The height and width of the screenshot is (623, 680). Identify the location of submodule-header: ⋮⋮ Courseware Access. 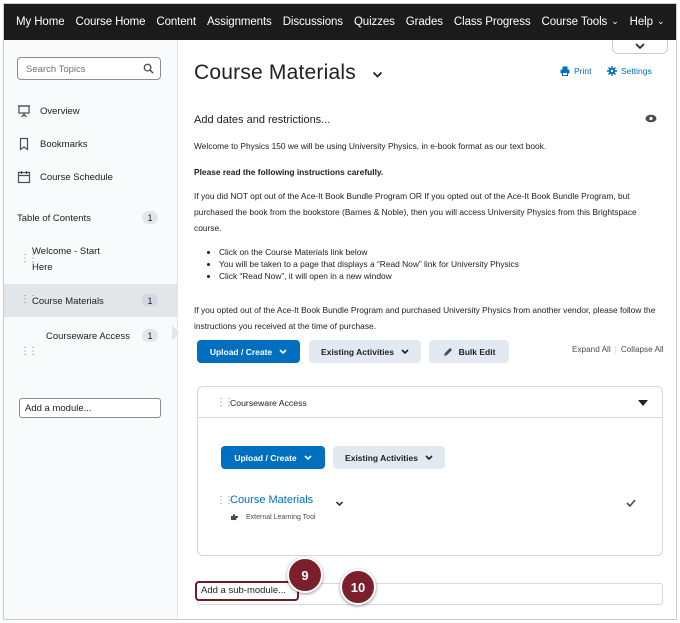
(430, 402).